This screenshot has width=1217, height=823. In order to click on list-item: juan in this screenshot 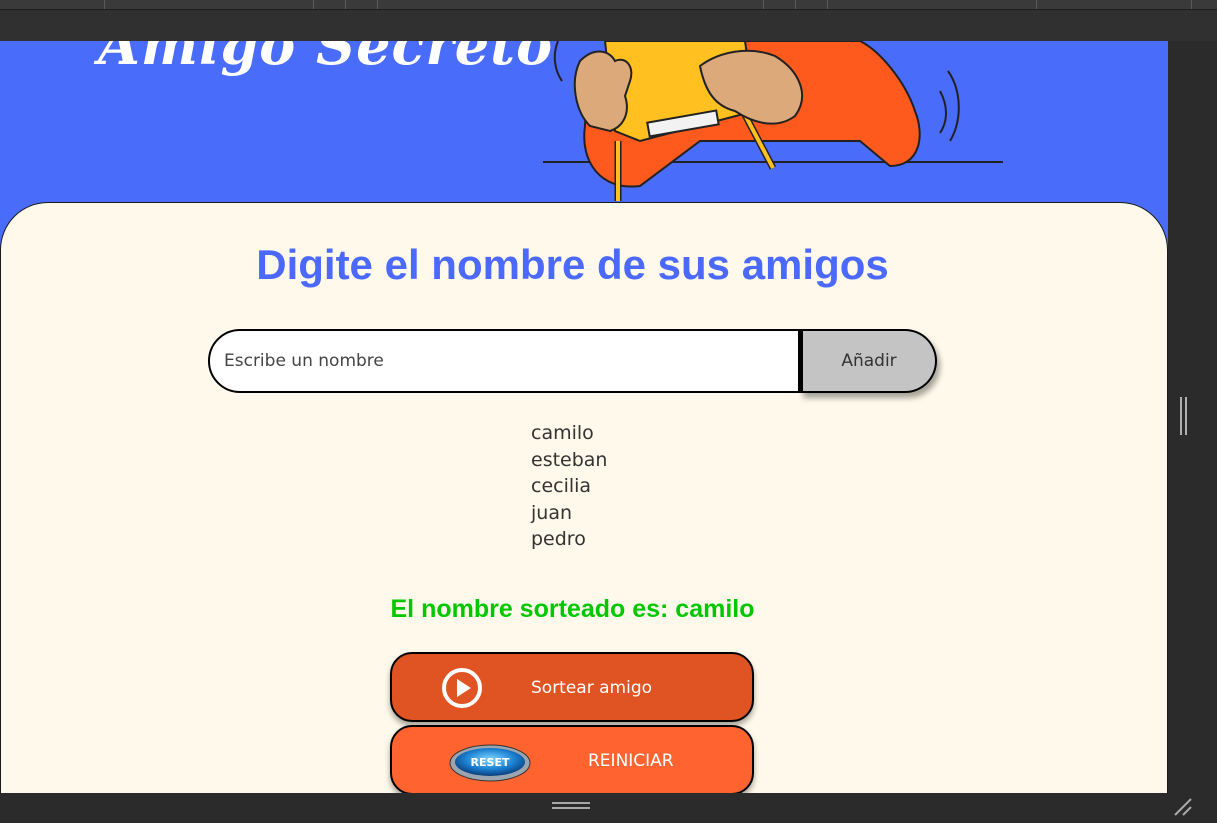, I will do `click(552, 512)`.